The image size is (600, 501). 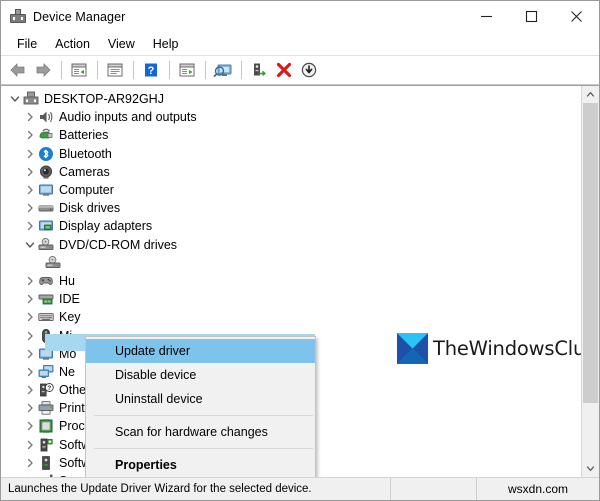 I want to click on tree-item-dvd-device-selected, so click(x=291, y=263).